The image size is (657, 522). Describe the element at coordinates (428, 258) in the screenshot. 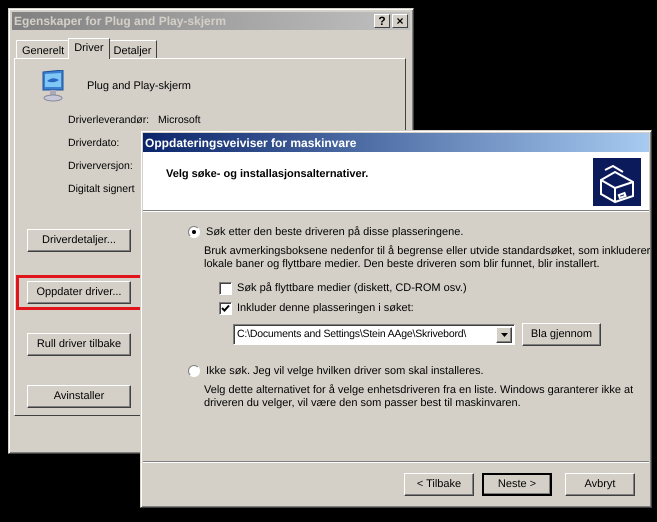

I see `option-description: Bruk avmerkingsboksene nedenfor til å begrense eller utvide standardsøket, som inkluderer lokale baner og flyttbare medier. Den beste driveren som blir funnet, blir installert.` at that location.